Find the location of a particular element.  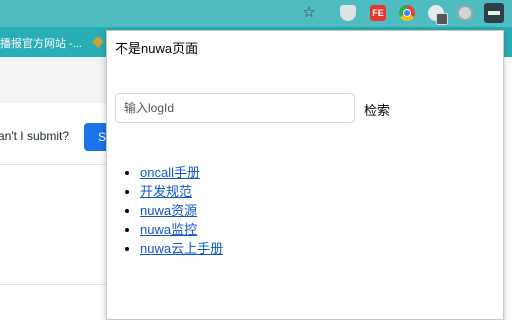

link-dev-guidelines: 开发规范 is located at coordinates (166, 191).